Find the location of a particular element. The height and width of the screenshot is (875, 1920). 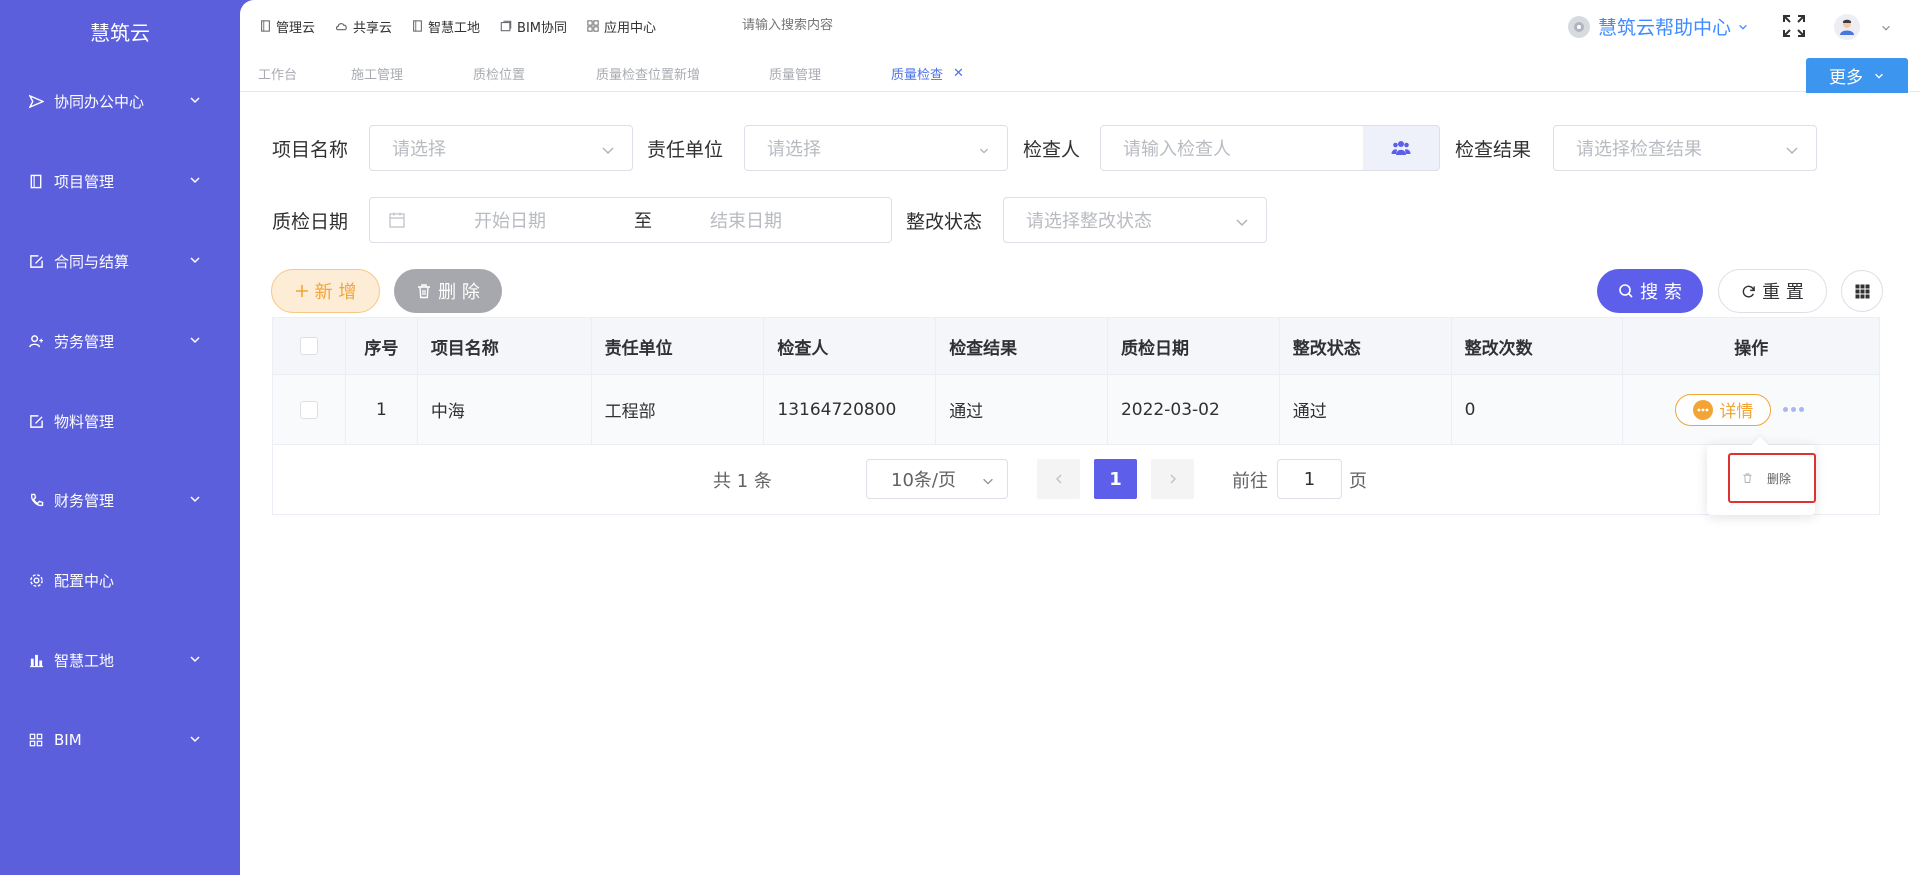

sidebar-item-label: 配置中心 is located at coordinates (84, 580).